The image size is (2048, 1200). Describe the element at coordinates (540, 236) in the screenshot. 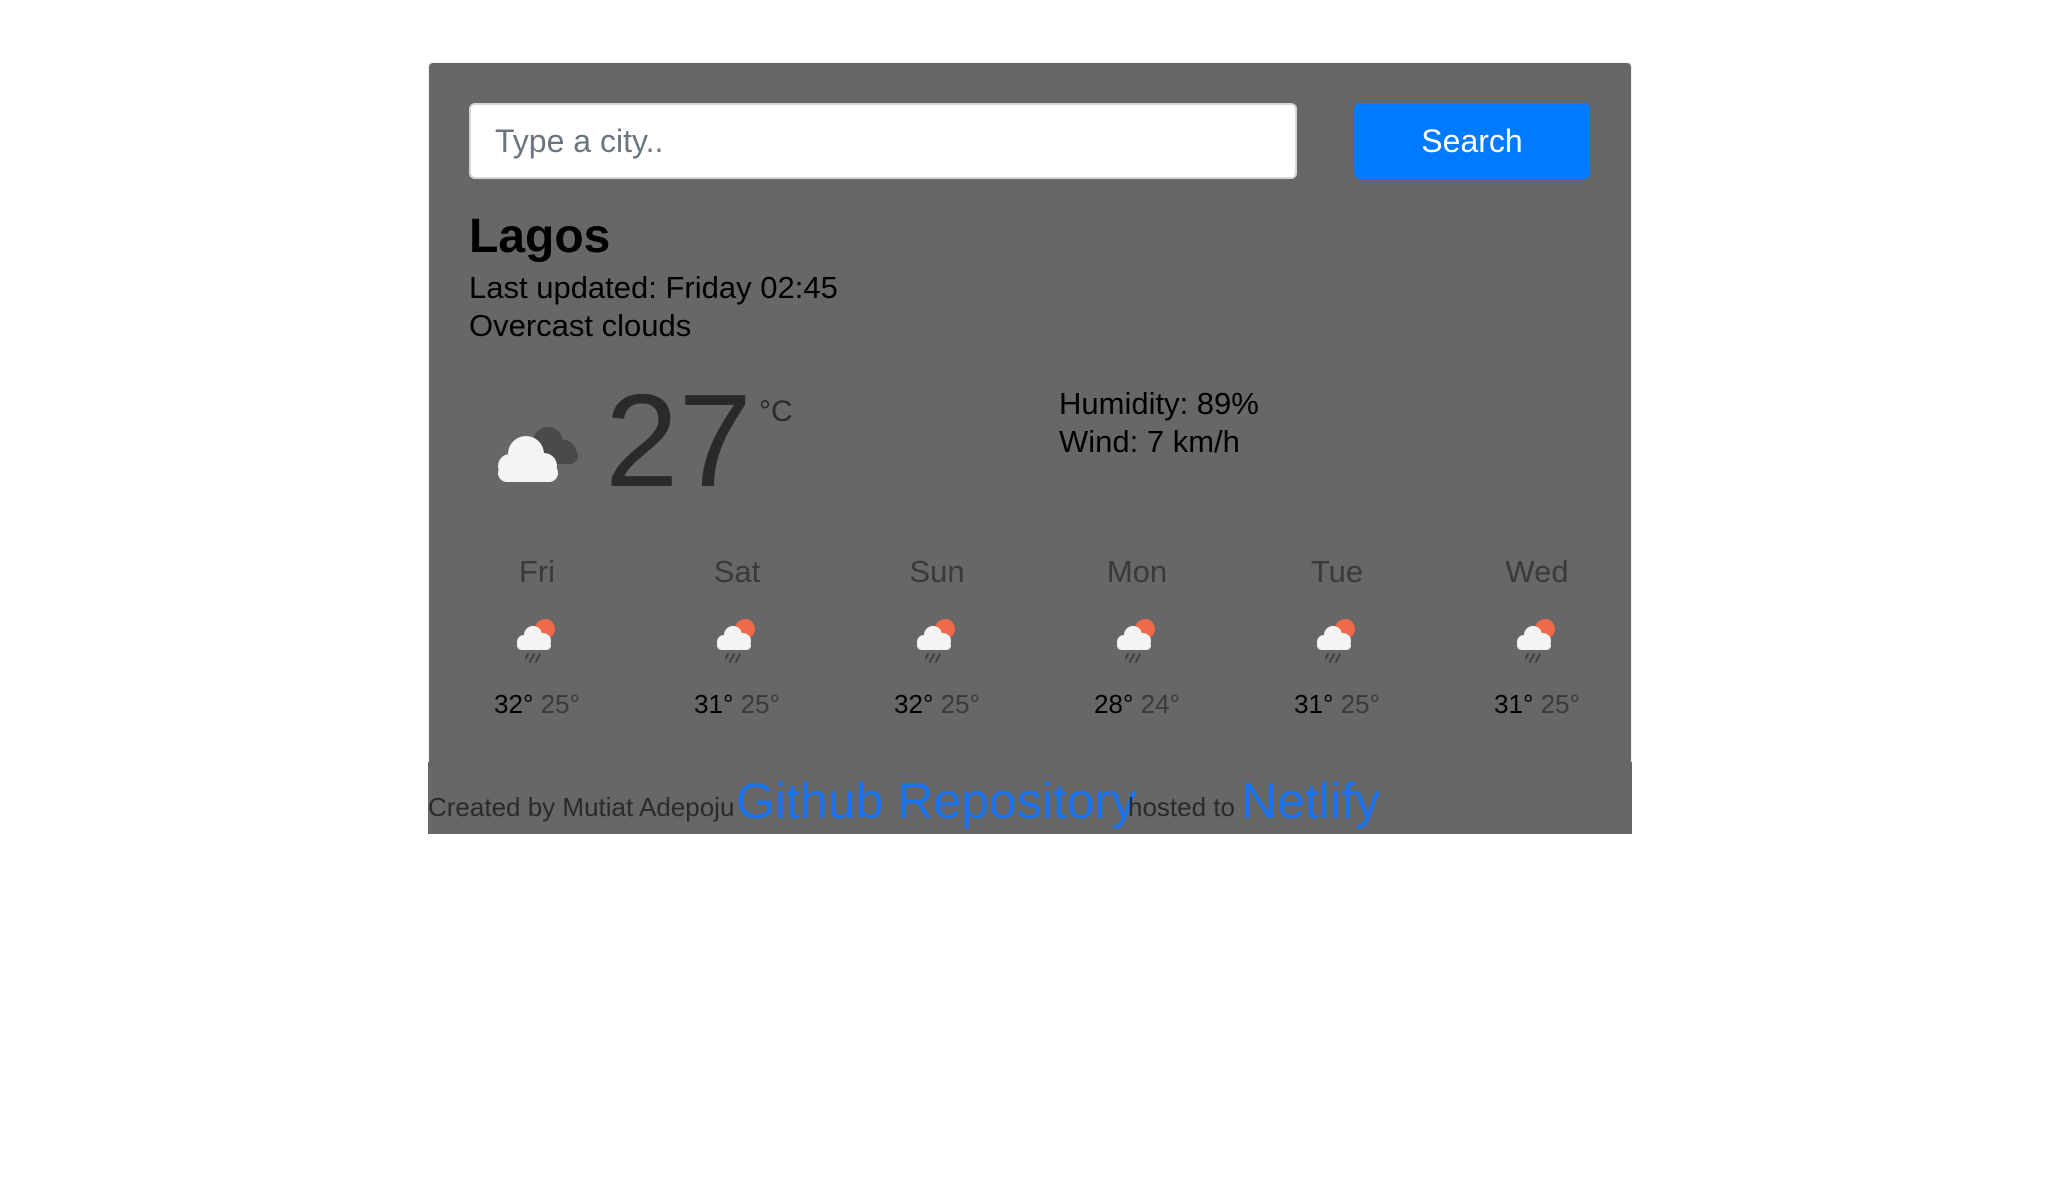

I see `city-name: Lagos` at that location.